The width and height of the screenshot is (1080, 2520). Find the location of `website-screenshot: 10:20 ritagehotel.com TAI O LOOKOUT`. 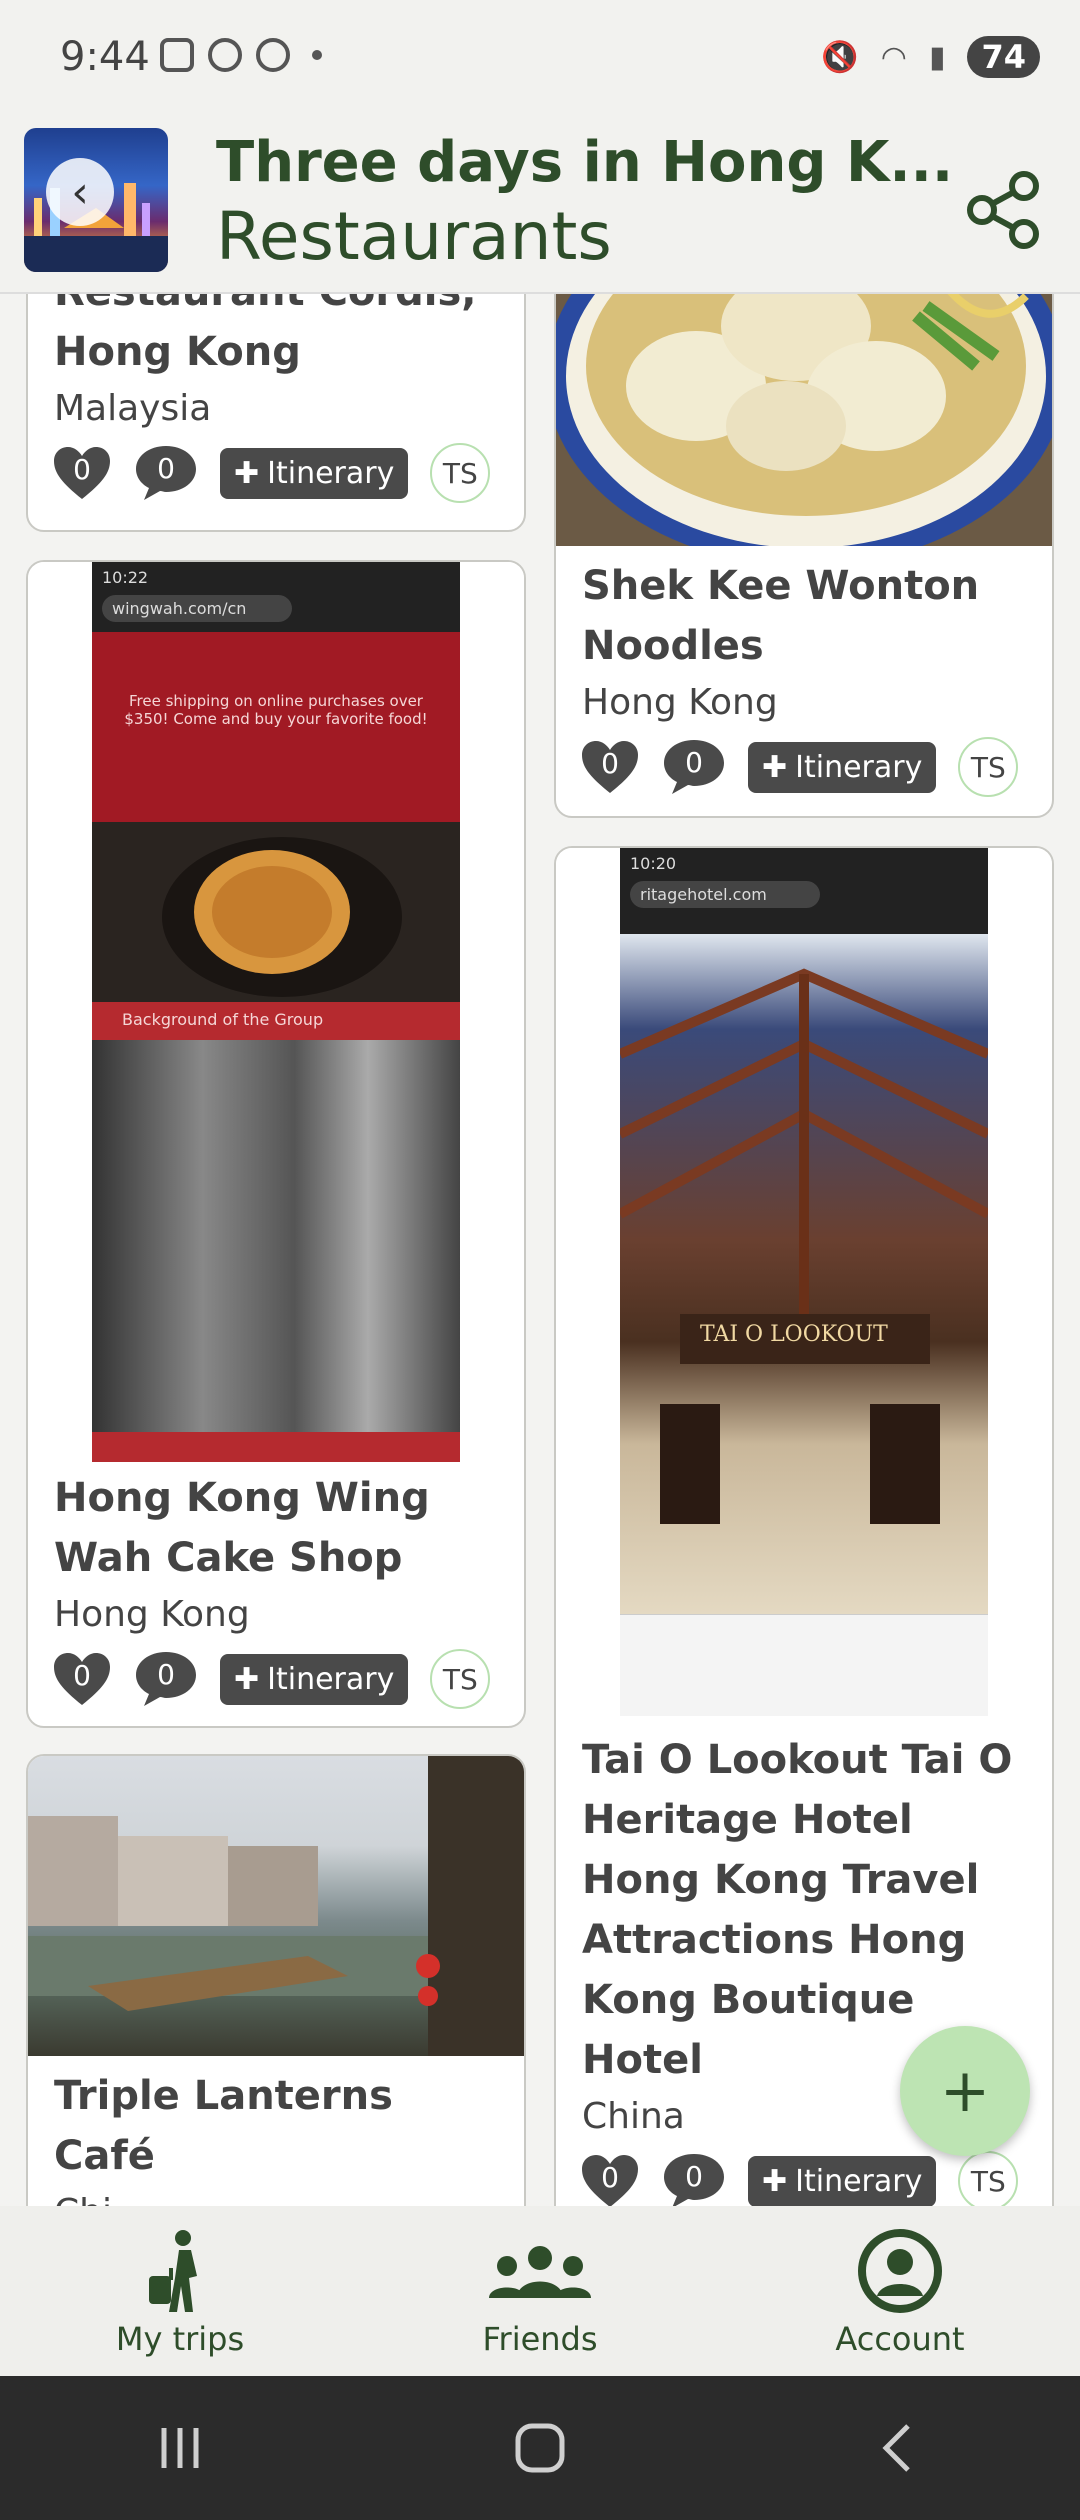

website-screenshot: 10:20 ritagehotel.com TAI O LOOKOUT is located at coordinates (804, 1282).